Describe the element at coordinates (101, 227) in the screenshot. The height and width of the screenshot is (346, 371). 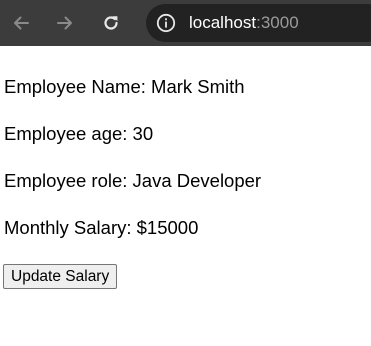
I see `monthly-salary-text: Monthly Salary: $15000` at that location.